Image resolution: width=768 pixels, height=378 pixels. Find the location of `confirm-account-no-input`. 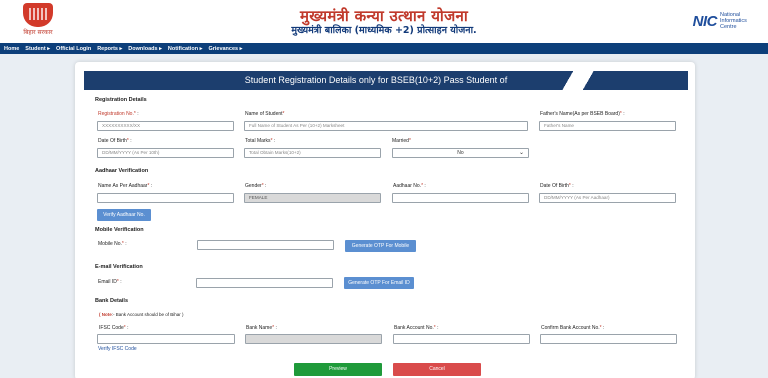

confirm-account-no-input is located at coordinates (608, 339).